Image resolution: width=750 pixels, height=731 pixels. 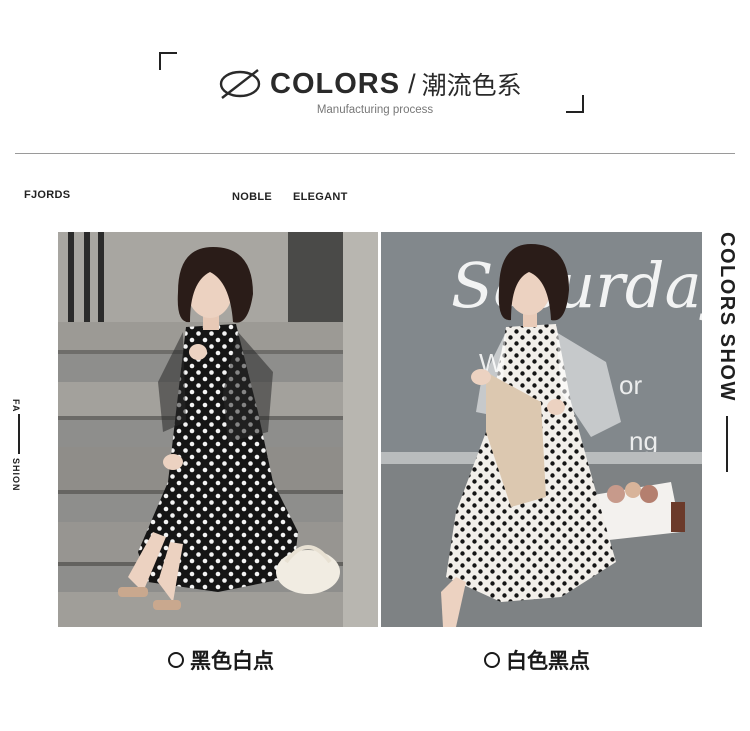 I want to click on caption-white-black-dots: 白色黑点, so click(x=537, y=660).